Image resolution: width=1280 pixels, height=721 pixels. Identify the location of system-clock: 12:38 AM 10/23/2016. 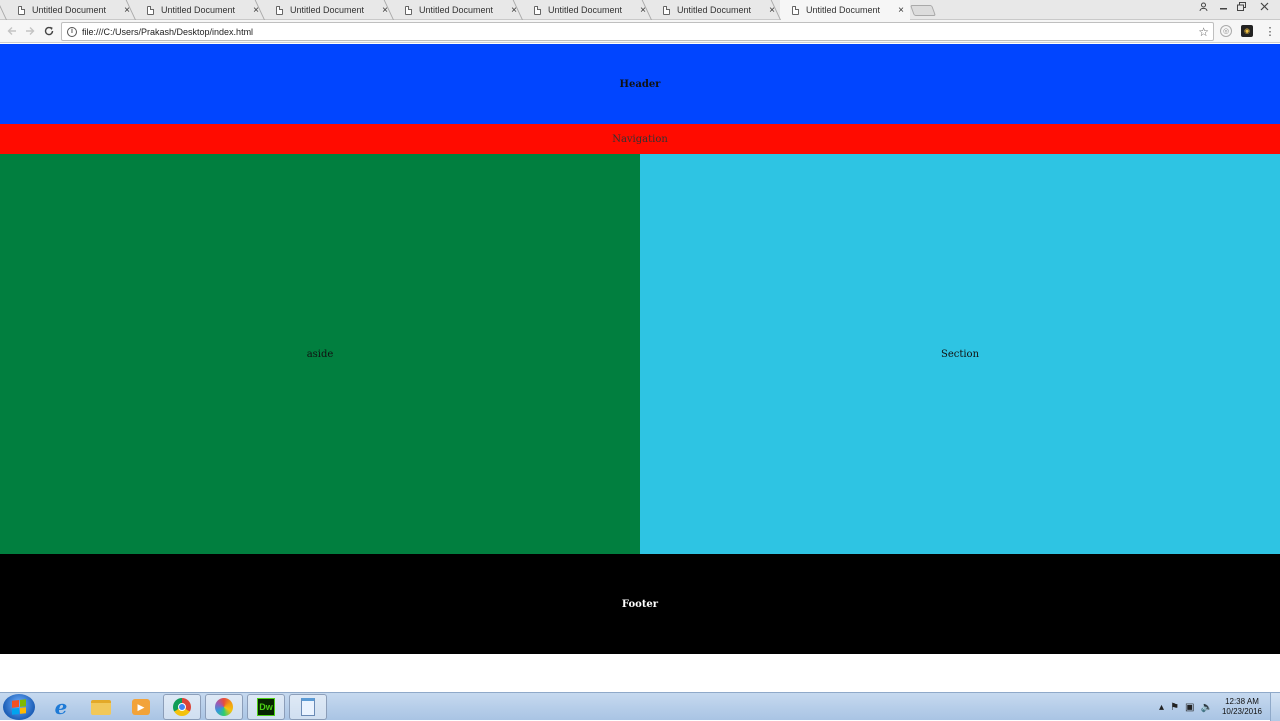
(1242, 707).